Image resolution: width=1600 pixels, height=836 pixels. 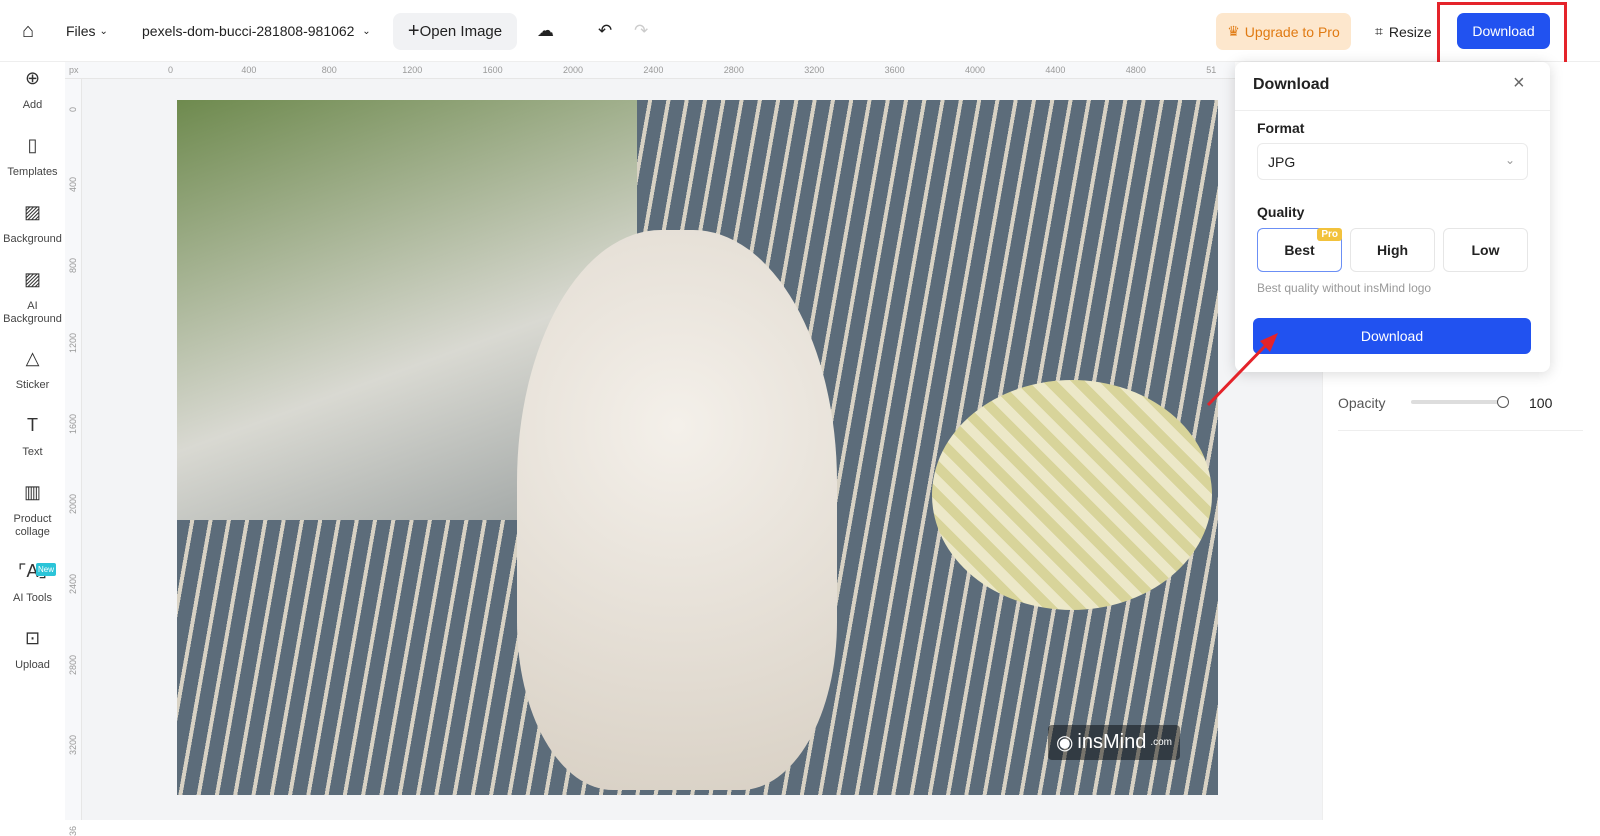 What do you see at coordinates (32, 105) in the screenshot?
I see `sidebar-item-label: Add` at bounding box center [32, 105].